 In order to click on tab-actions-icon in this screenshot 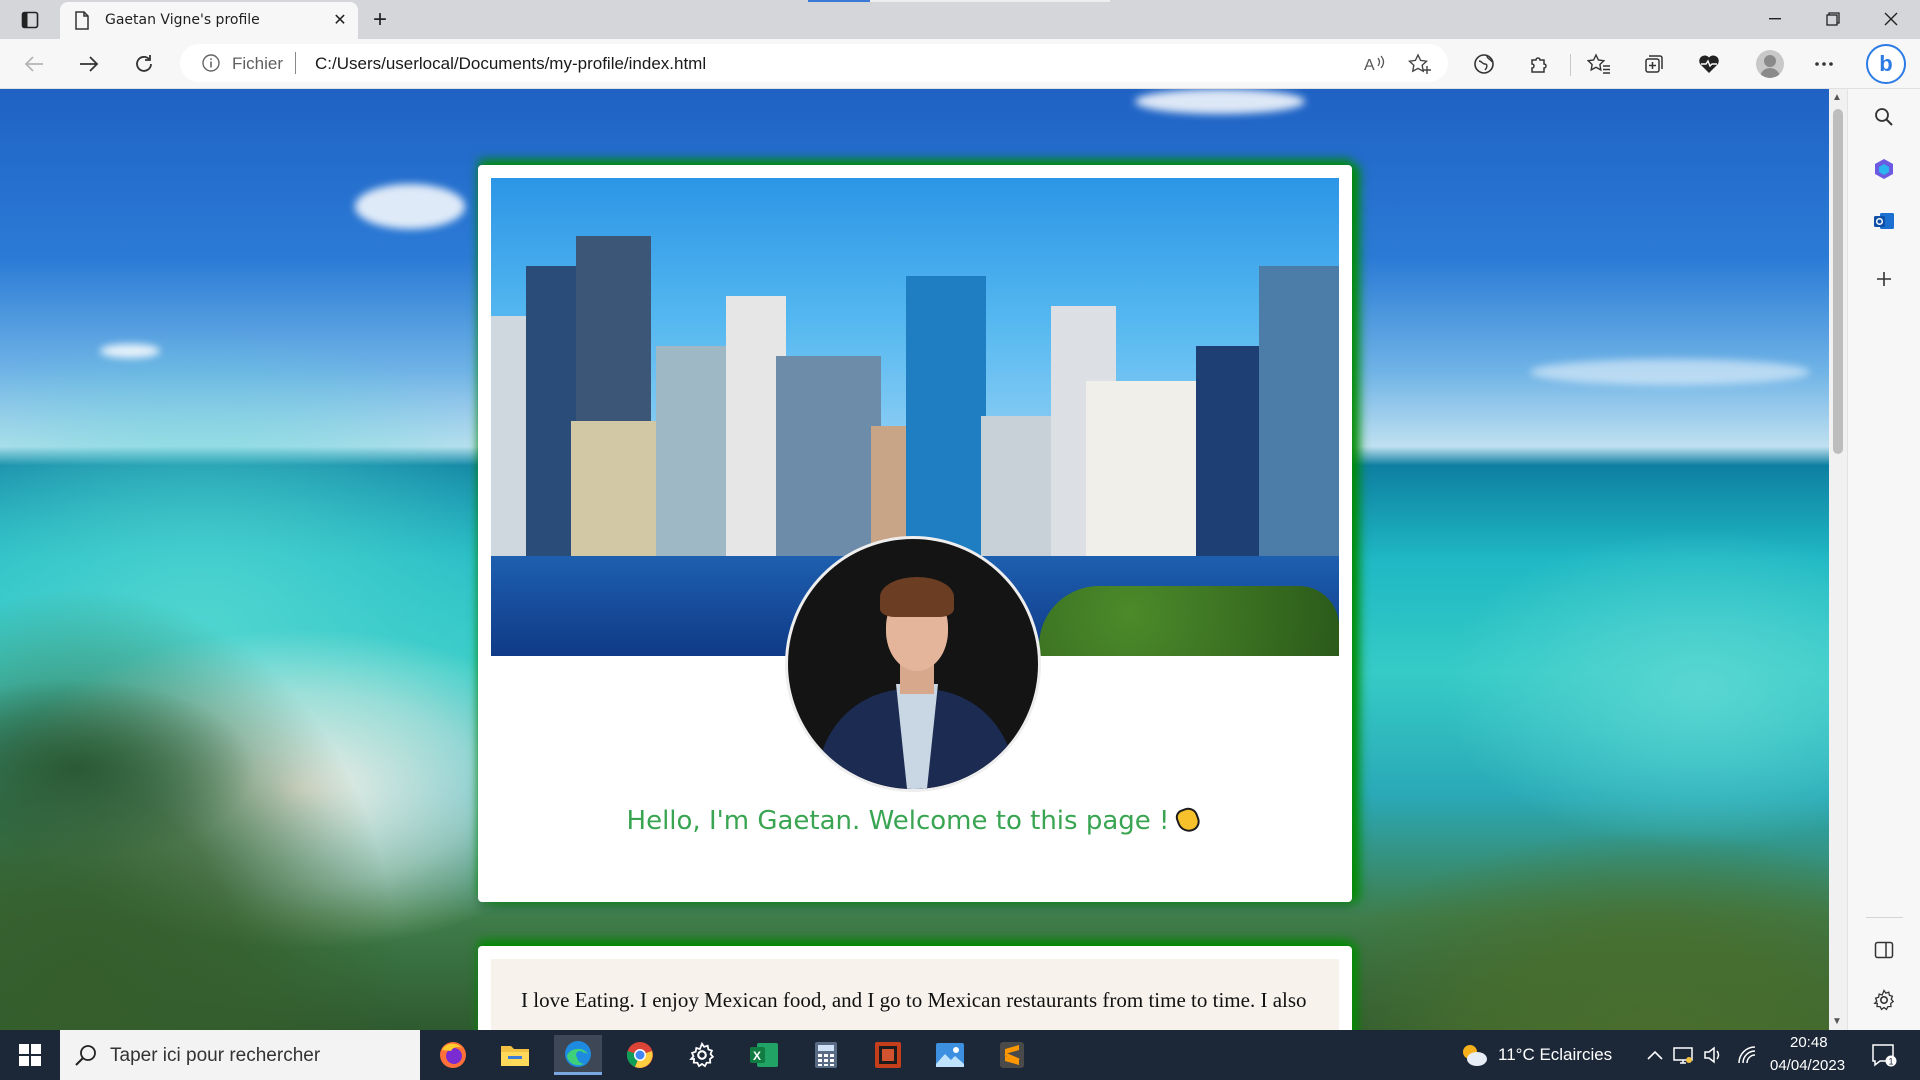, I will do `click(30, 20)`.